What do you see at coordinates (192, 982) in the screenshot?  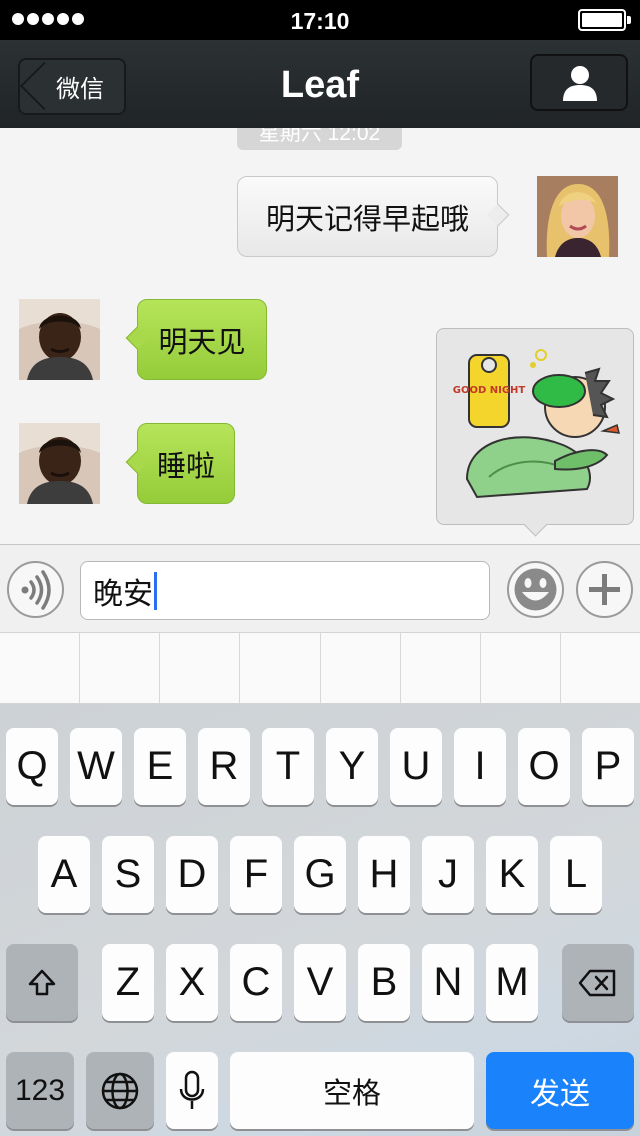 I see `key-x: X` at bounding box center [192, 982].